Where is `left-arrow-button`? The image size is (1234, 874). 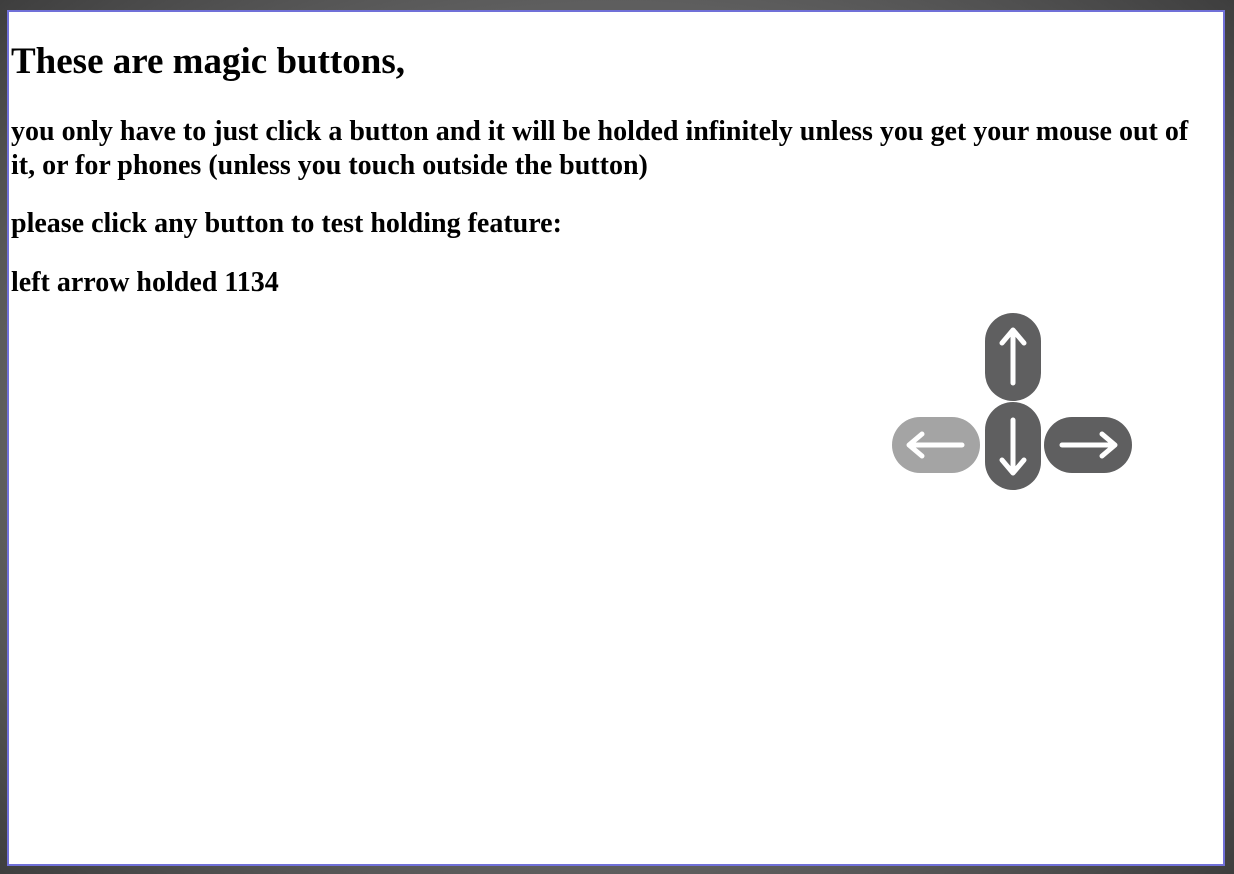 left-arrow-button is located at coordinates (936, 445).